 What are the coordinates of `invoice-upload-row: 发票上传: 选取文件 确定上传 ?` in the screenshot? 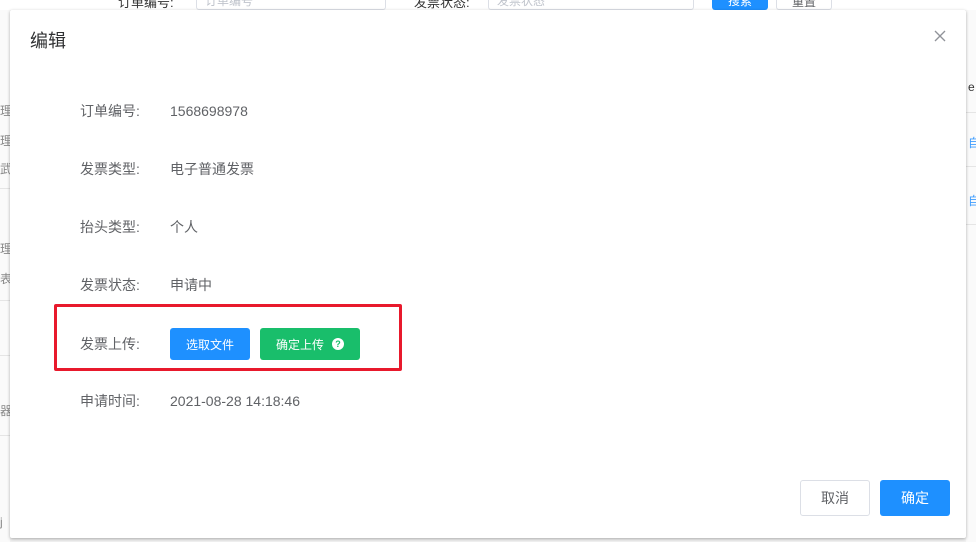 It's located at (220, 344).